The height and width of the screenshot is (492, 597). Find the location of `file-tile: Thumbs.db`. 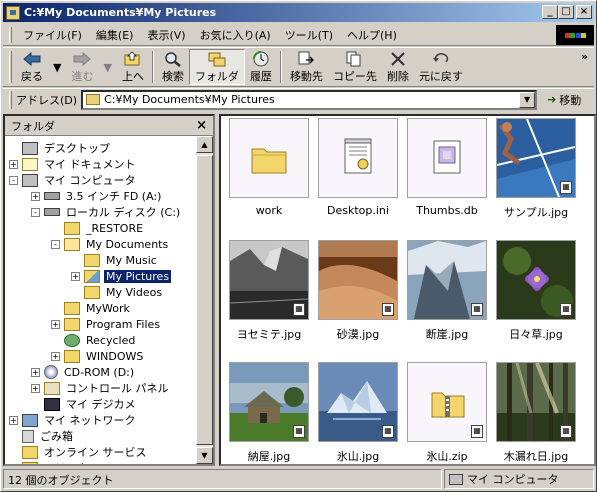

file-tile: Thumbs.db is located at coordinates (447, 168).